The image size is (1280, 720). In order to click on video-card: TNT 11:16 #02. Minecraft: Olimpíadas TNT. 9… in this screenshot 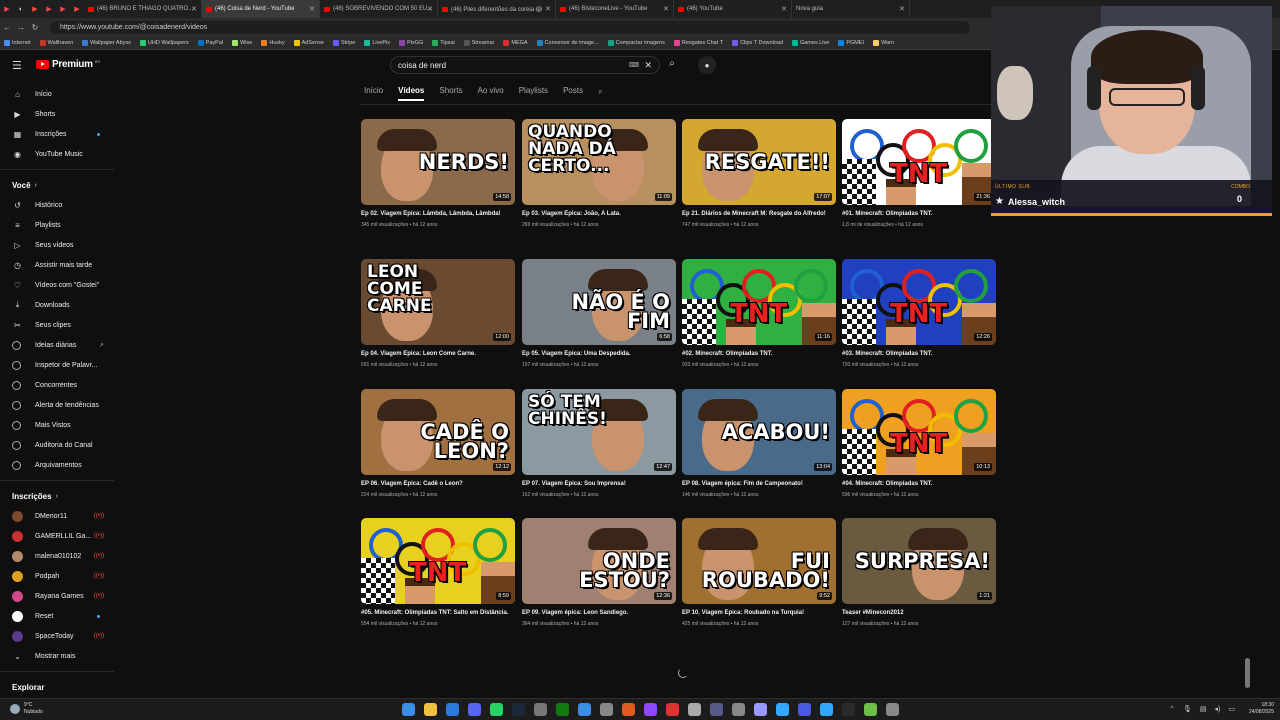, I will do `click(759, 313)`.